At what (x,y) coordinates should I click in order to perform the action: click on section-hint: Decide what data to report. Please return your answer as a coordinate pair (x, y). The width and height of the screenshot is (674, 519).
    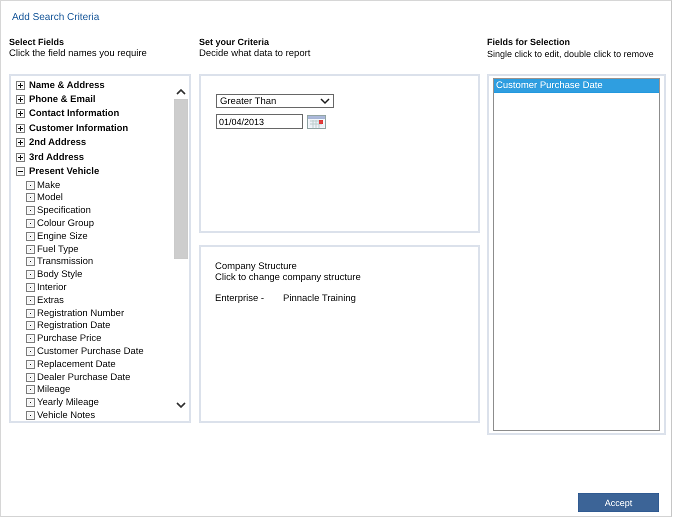
    Looking at the image, I should click on (255, 54).